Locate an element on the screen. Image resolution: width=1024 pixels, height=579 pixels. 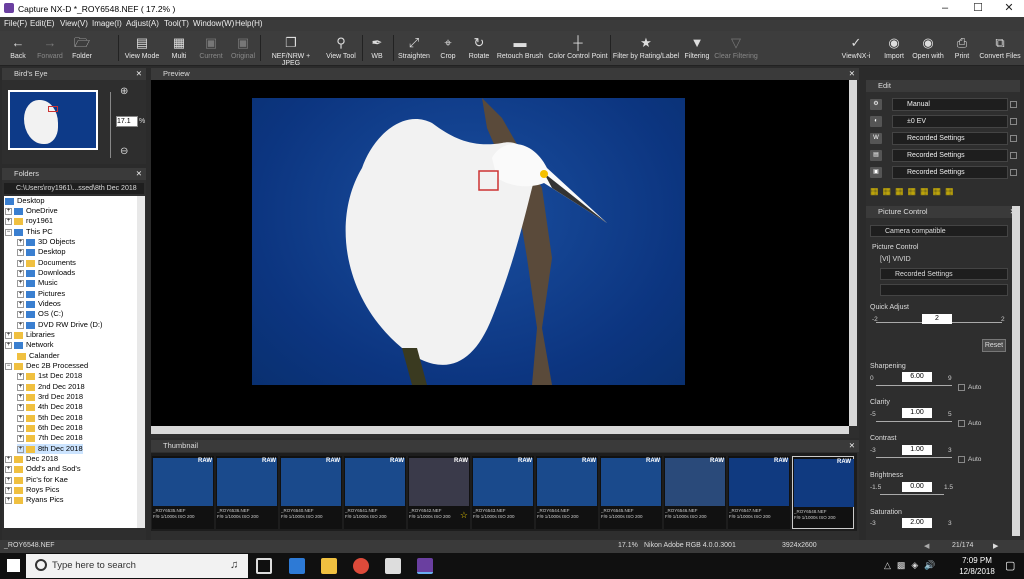
tree-item: +1st Dec 2018 is located at coordinates (49, 376).